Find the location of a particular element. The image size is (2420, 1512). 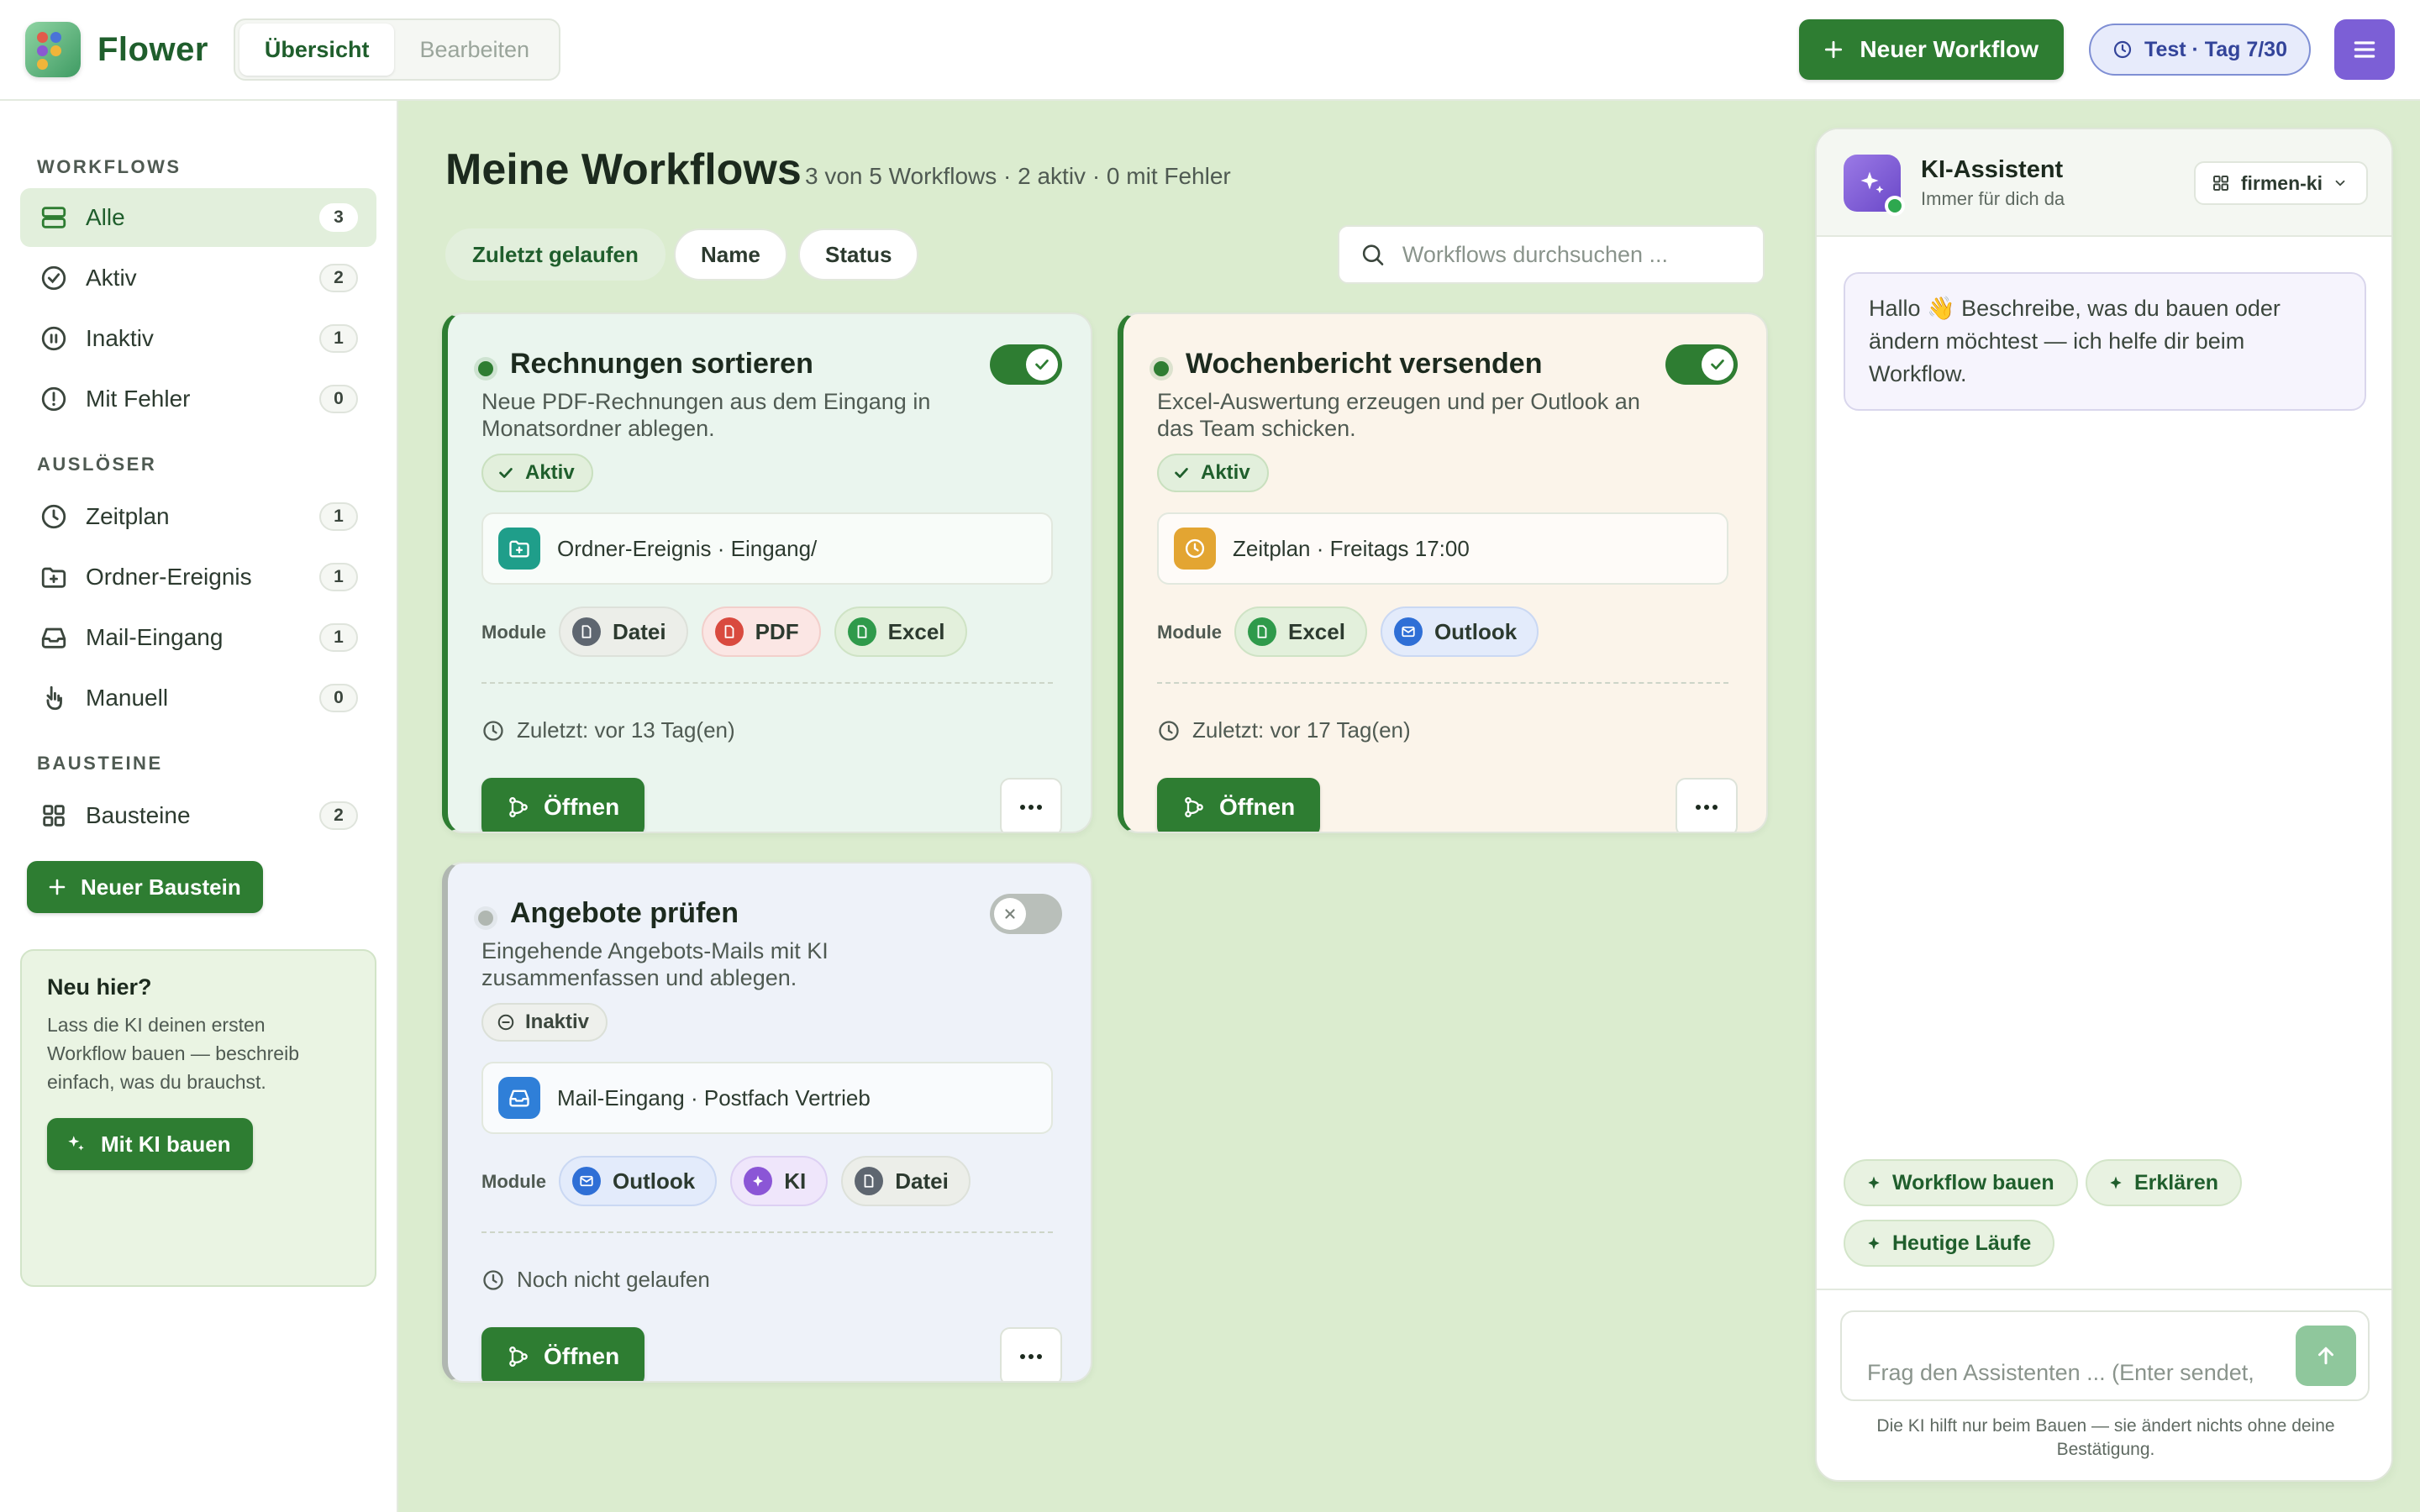

sidebar-item-blocks: Bausteine 2 is located at coordinates (198, 815).